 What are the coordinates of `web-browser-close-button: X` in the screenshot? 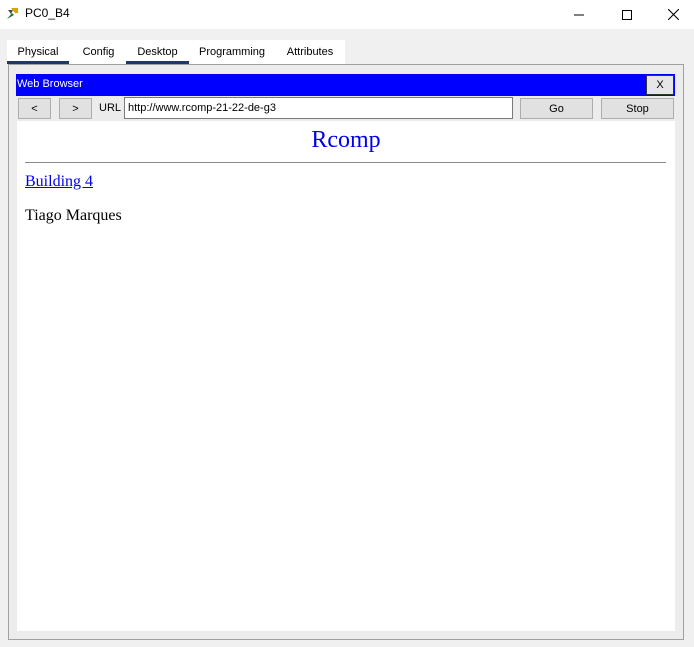 It's located at (660, 85).